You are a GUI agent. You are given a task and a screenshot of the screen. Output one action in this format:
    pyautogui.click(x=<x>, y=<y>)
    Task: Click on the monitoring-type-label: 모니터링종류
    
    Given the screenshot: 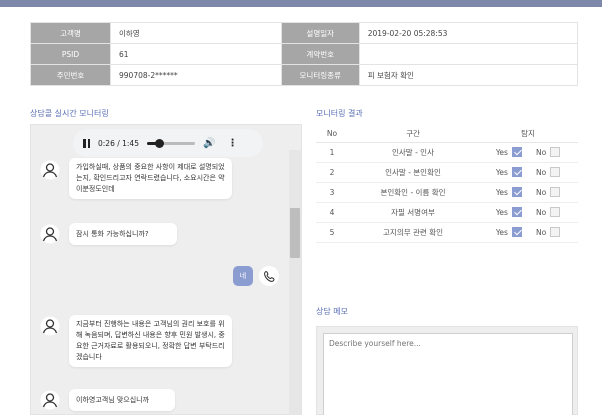 What is the action you would take?
    pyautogui.click(x=320, y=75)
    